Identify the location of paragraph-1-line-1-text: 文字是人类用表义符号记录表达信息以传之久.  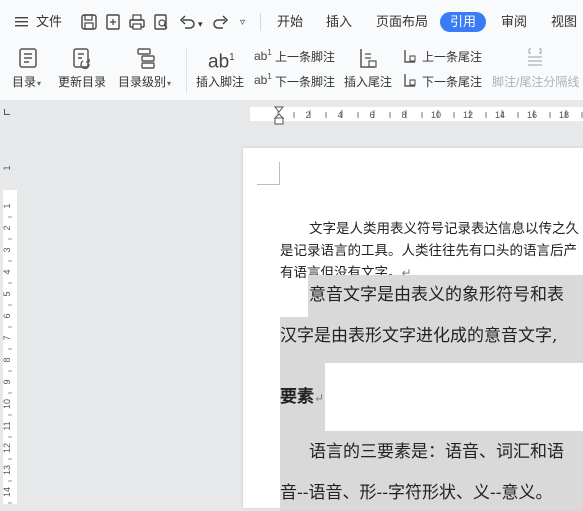
(444, 228).